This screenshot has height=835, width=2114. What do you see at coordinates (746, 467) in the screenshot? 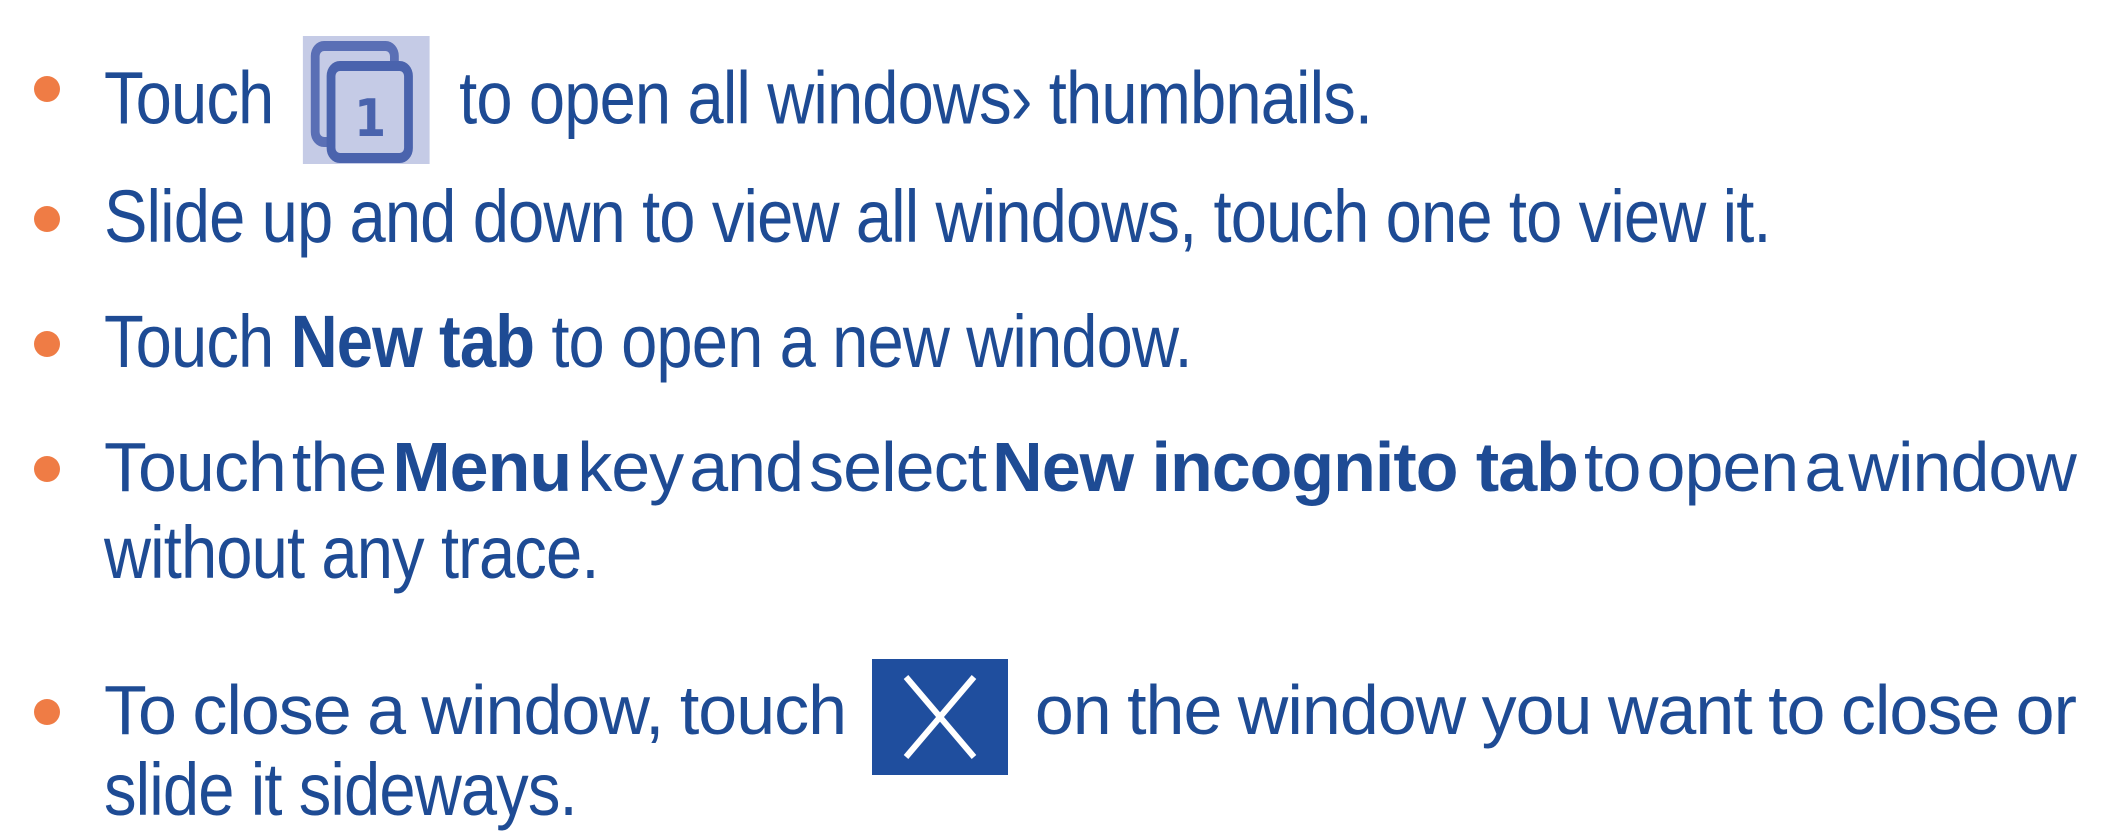
I see `word: and` at bounding box center [746, 467].